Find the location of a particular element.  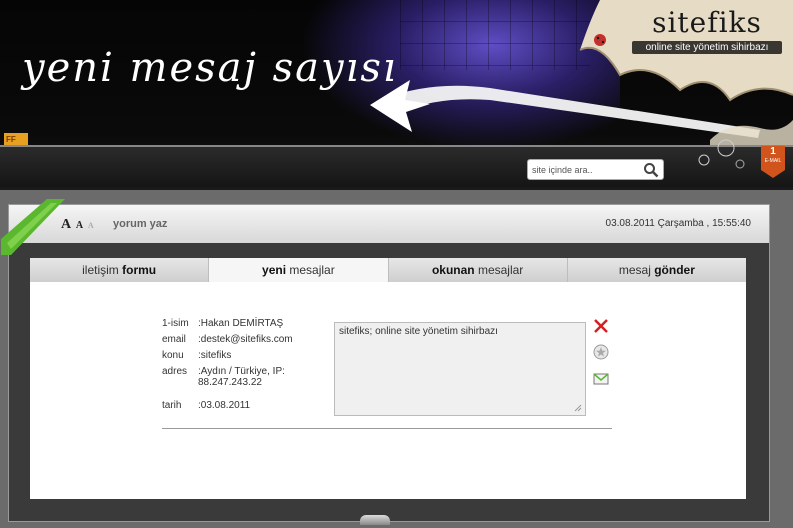

brand-logo: sitefiks online site yönetim sihirbazı is located at coordinates (707, 30).